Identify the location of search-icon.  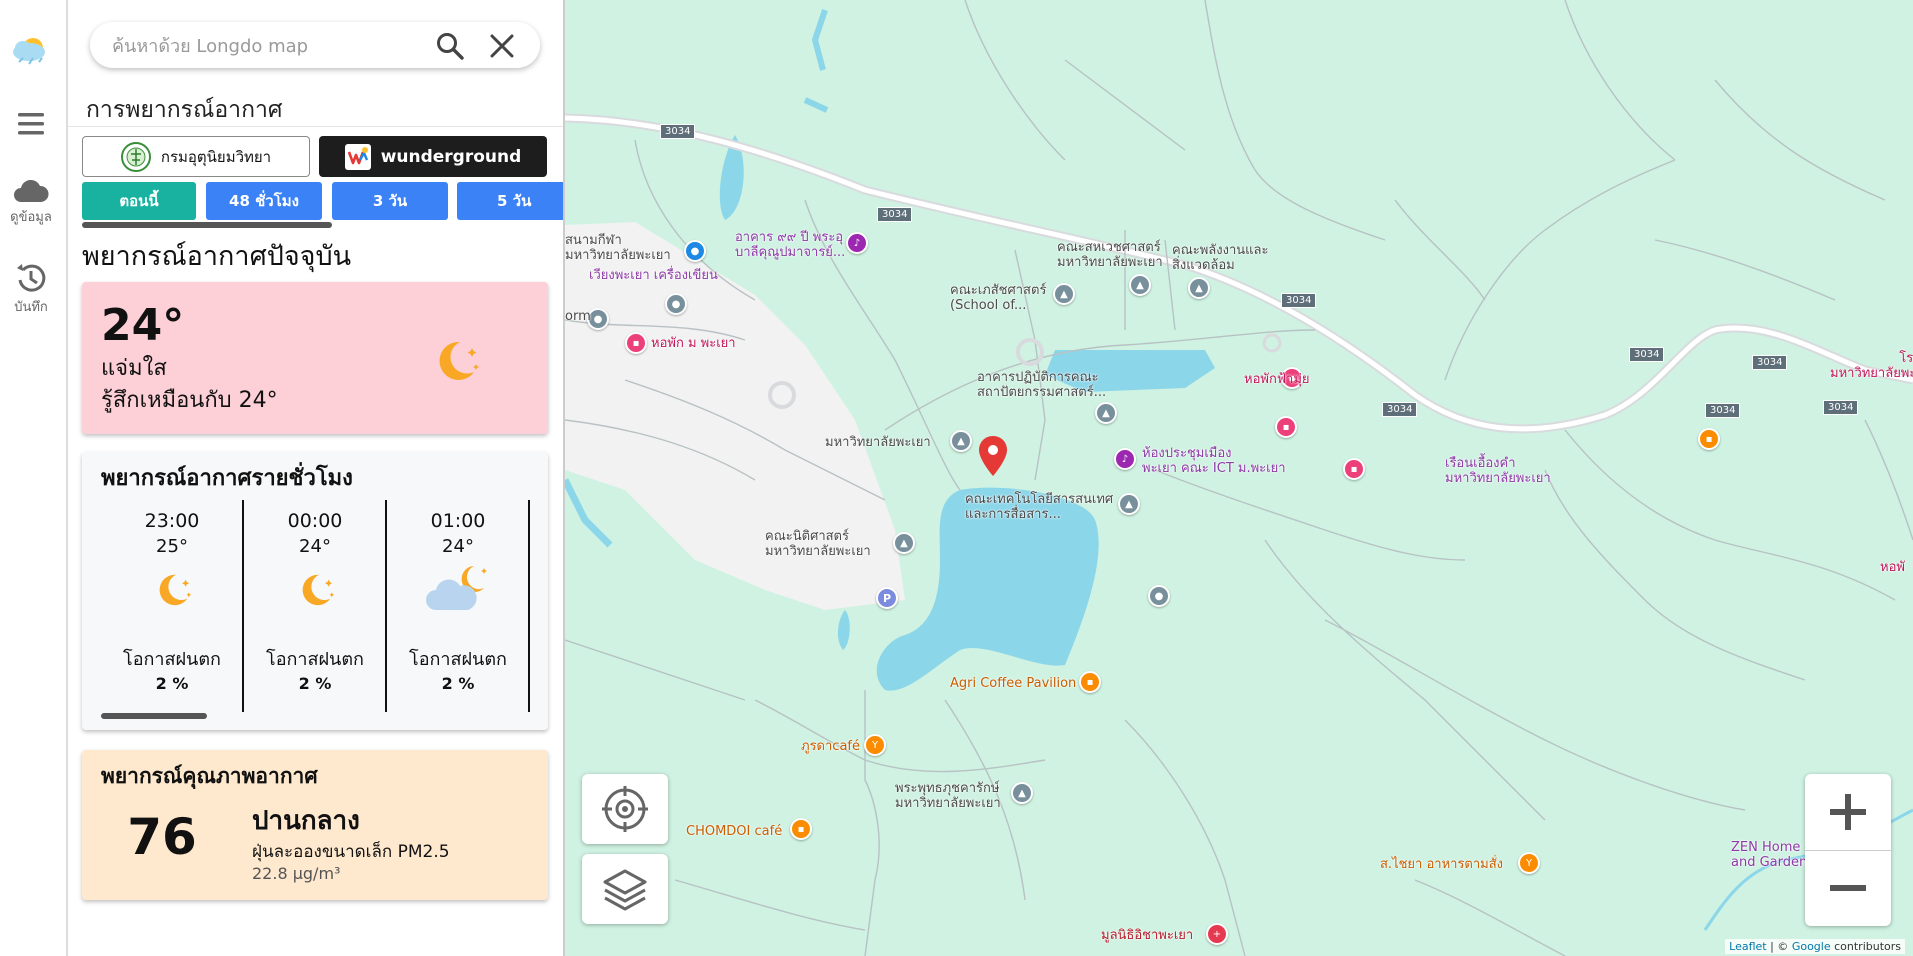
(450, 46).